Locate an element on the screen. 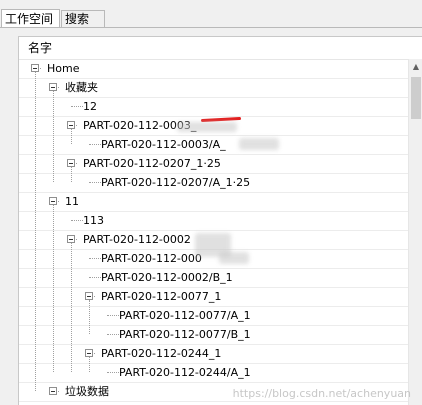 The width and height of the screenshot is (422, 405). tab-divider is located at coordinates (211, 27).